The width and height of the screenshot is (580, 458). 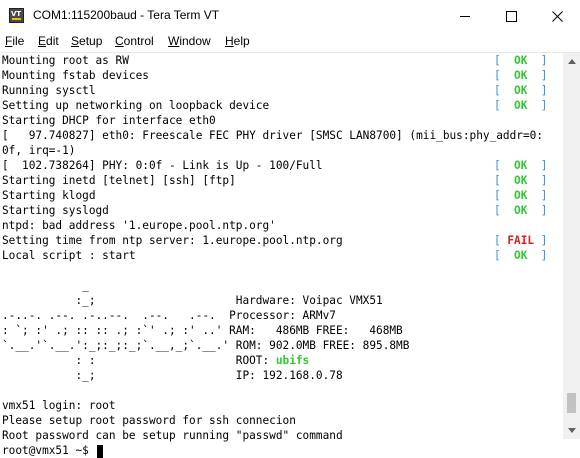 I want to click on menu-help: Help, so click(x=237, y=41).